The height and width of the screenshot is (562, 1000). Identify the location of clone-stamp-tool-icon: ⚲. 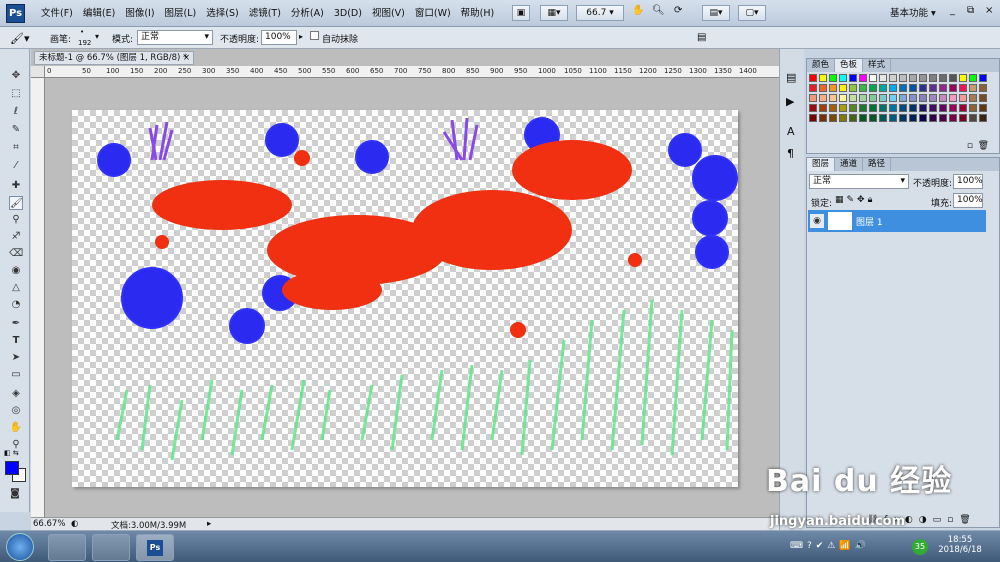
(16, 220).